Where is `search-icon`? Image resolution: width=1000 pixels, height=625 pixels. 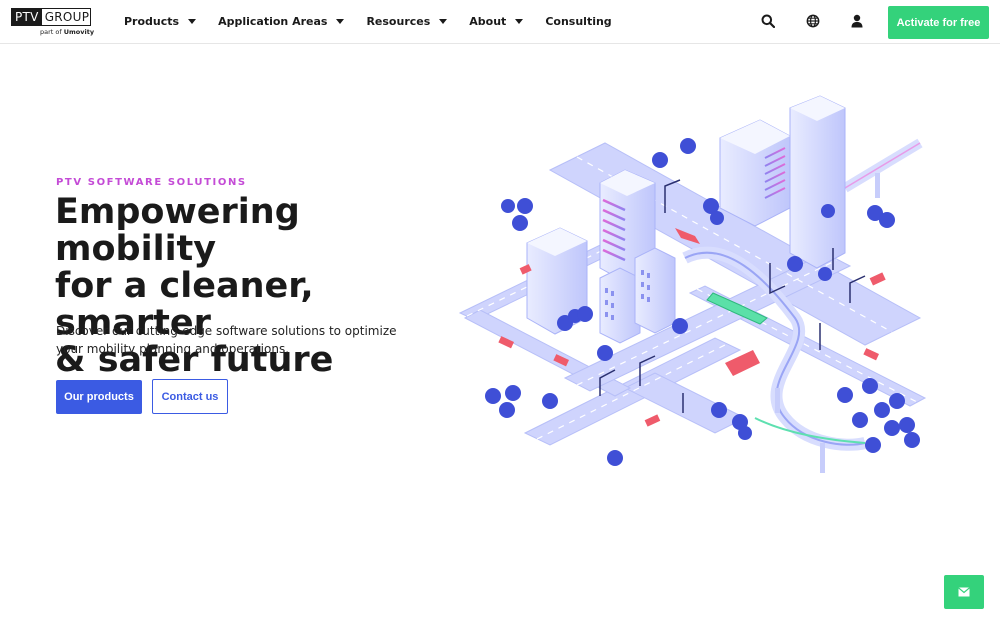
search-icon is located at coordinates (768, 21).